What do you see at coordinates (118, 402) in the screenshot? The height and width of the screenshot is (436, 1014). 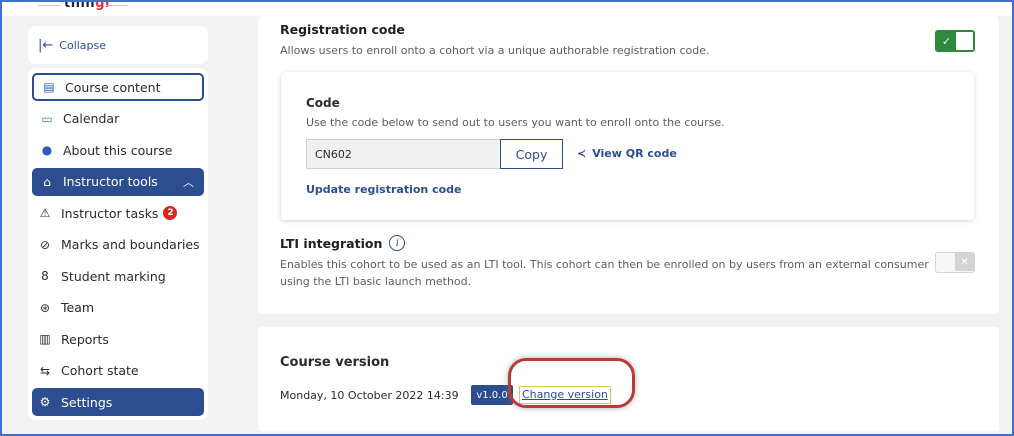 I see `sidebar-item-settings: ⚙ Settings` at bounding box center [118, 402].